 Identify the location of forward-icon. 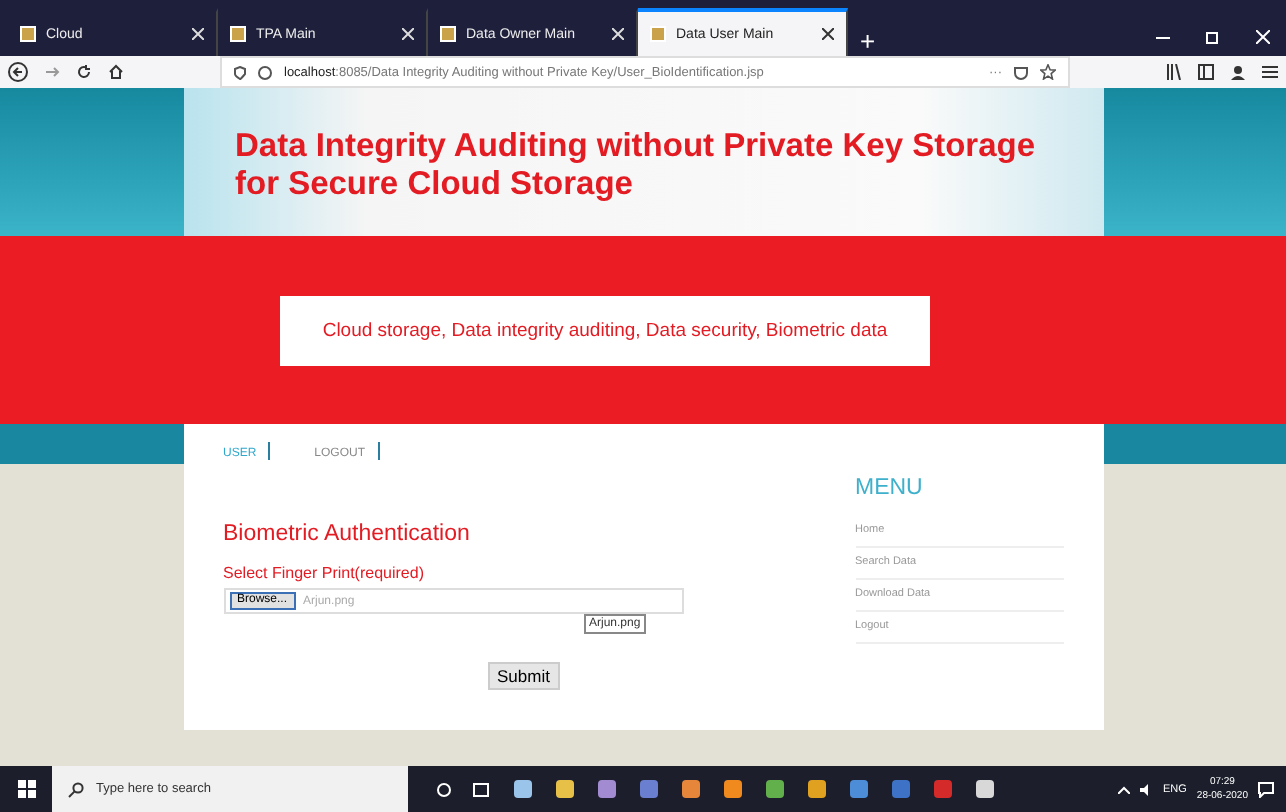
(52, 72).